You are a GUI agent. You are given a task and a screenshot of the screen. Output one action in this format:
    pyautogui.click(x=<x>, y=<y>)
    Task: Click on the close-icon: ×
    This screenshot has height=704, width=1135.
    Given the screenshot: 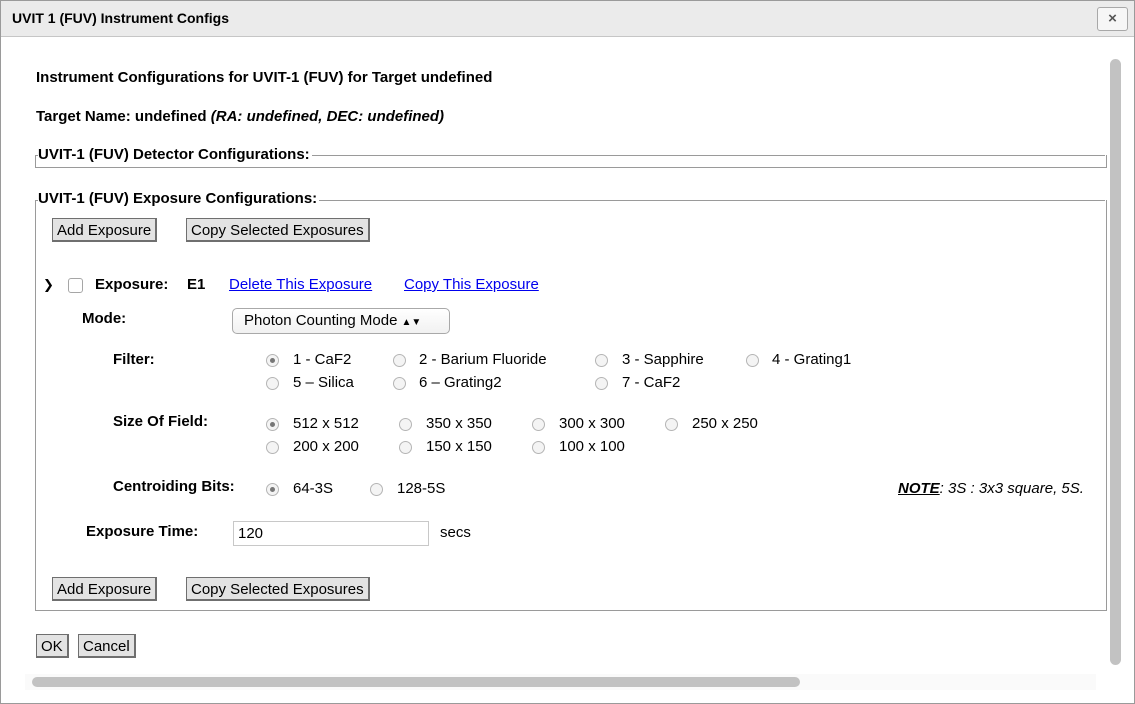 What is the action you would take?
    pyautogui.click(x=1112, y=18)
    